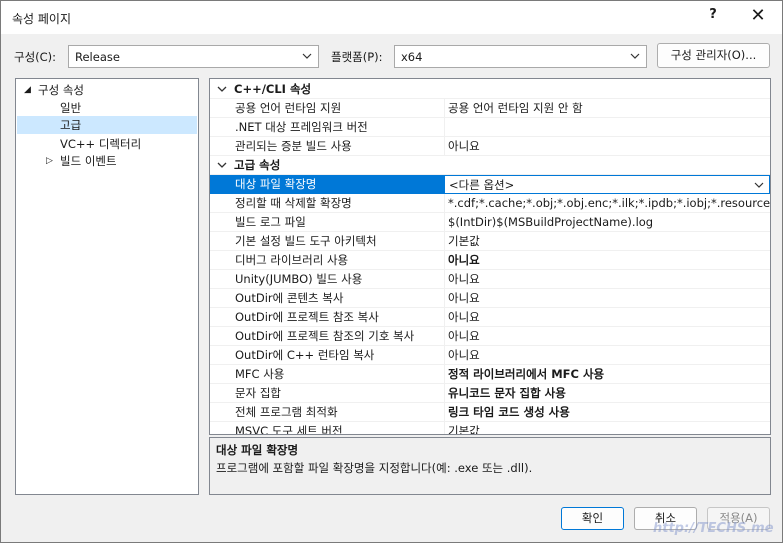 Image resolution: width=783 pixels, height=543 pixels. What do you see at coordinates (490, 298) in the screenshot?
I see `property-row: OutDir에 콘텐츠 복사 아니요` at bounding box center [490, 298].